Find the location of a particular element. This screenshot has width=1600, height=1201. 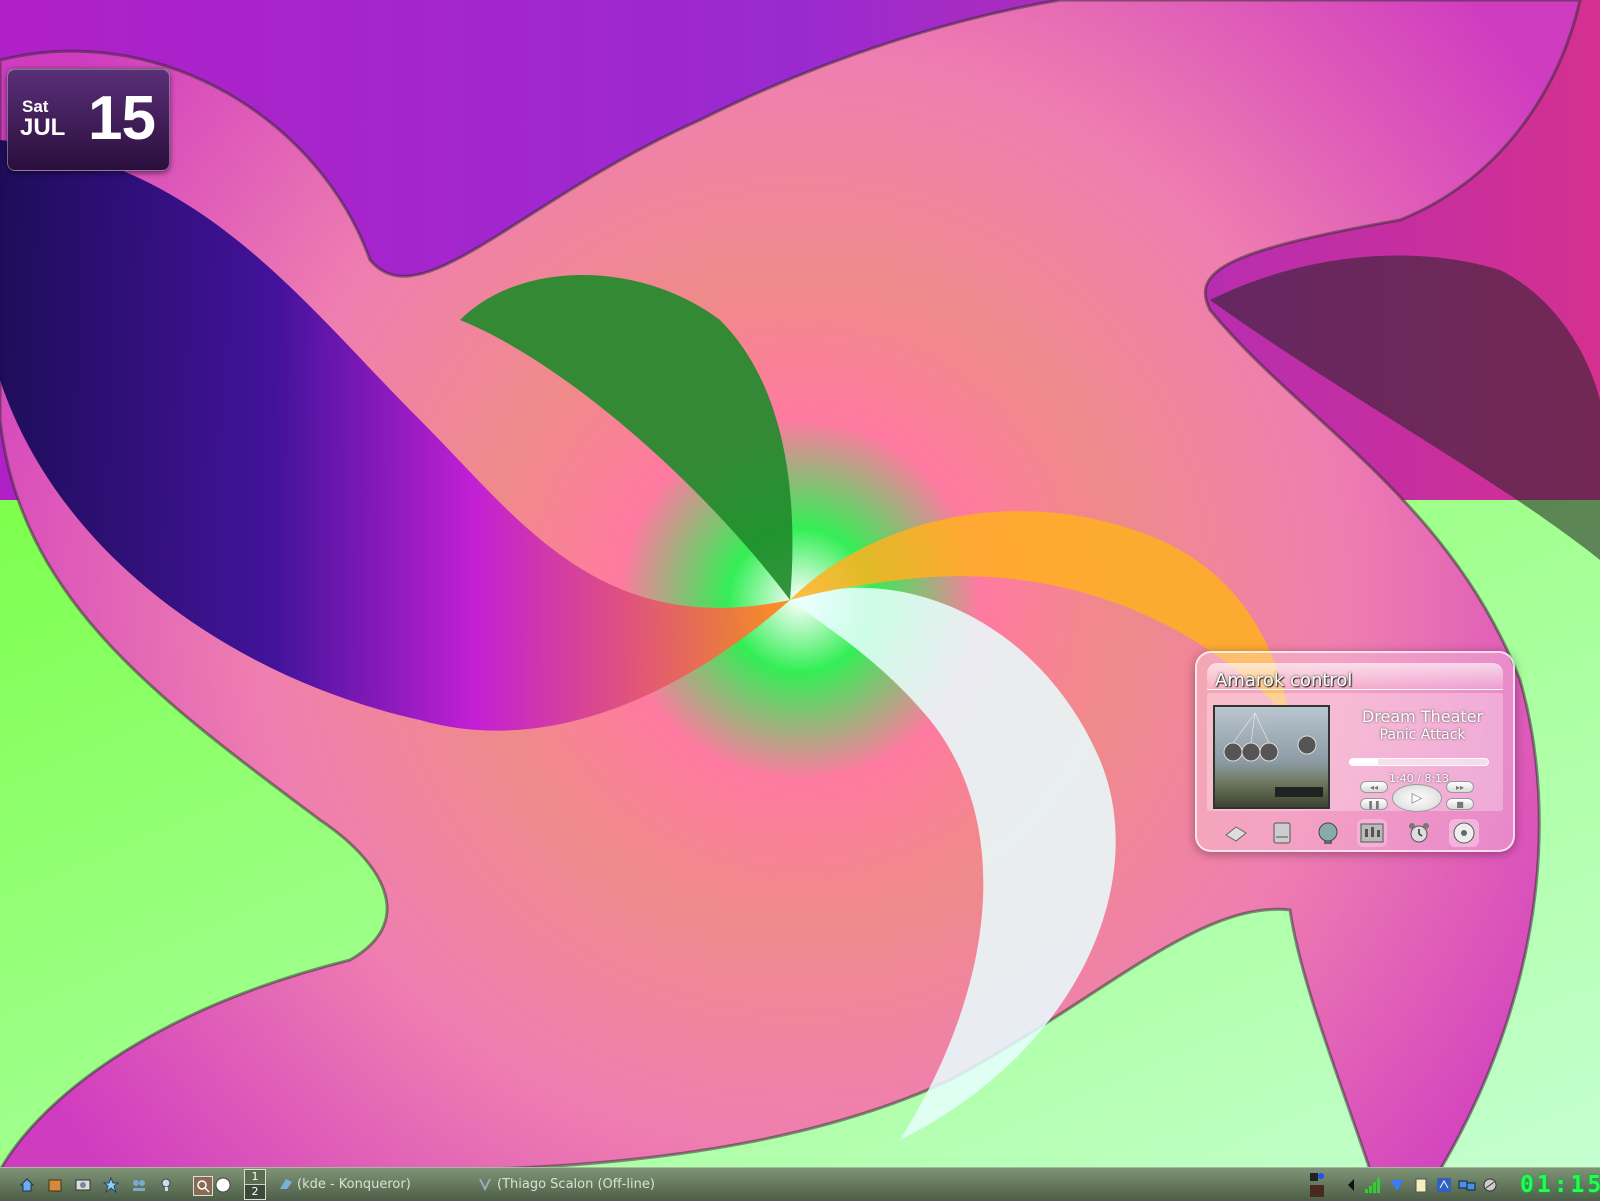

track-progress-bar is located at coordinates (1419, 762).